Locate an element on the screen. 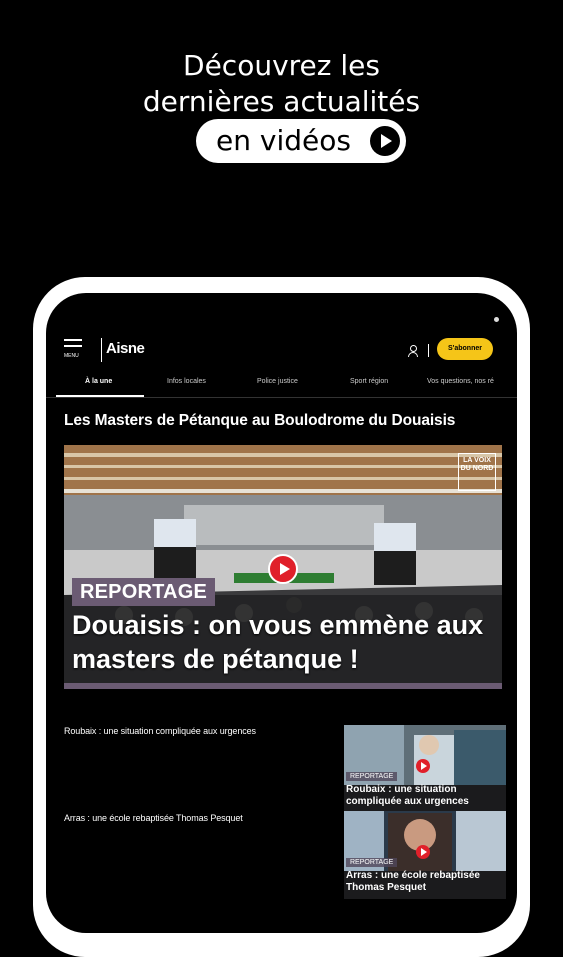 The width and height of the screenshot is (563, 957). subscribe-button: S'abonner is located at coordinates (465, 349).